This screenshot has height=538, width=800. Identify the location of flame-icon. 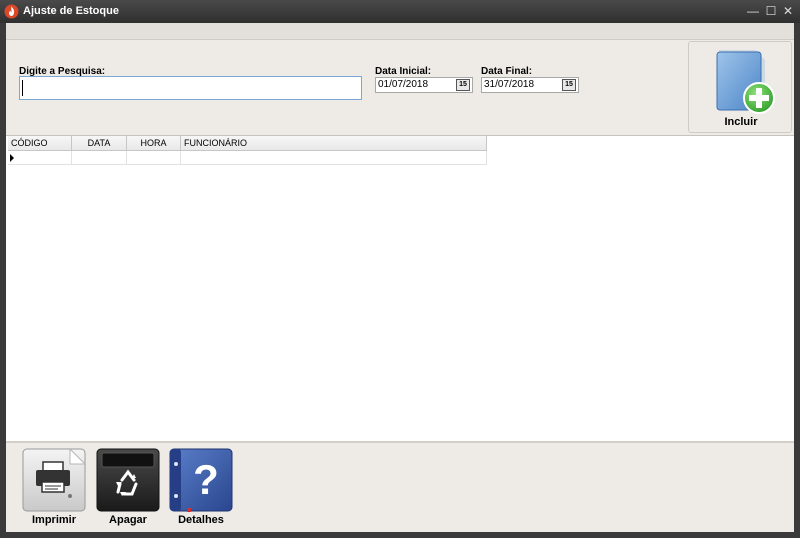
(11, 11).